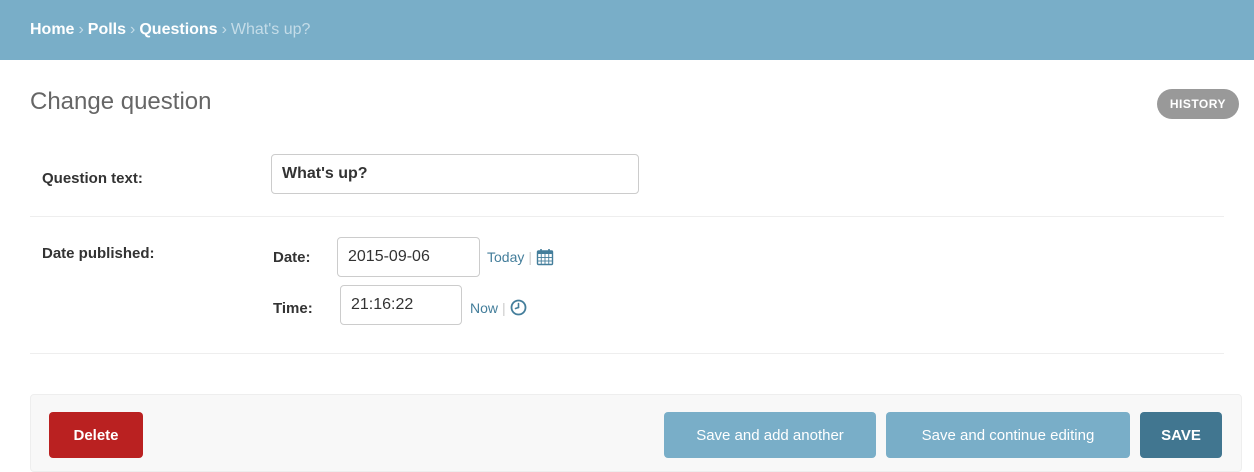 This screenshot has width=1254, height=472. What do you see at coordinates (1008, 435) in the screenshot?
I see `save-and-continue-button: Save and continue editing` at bounding box center [1008, 435].